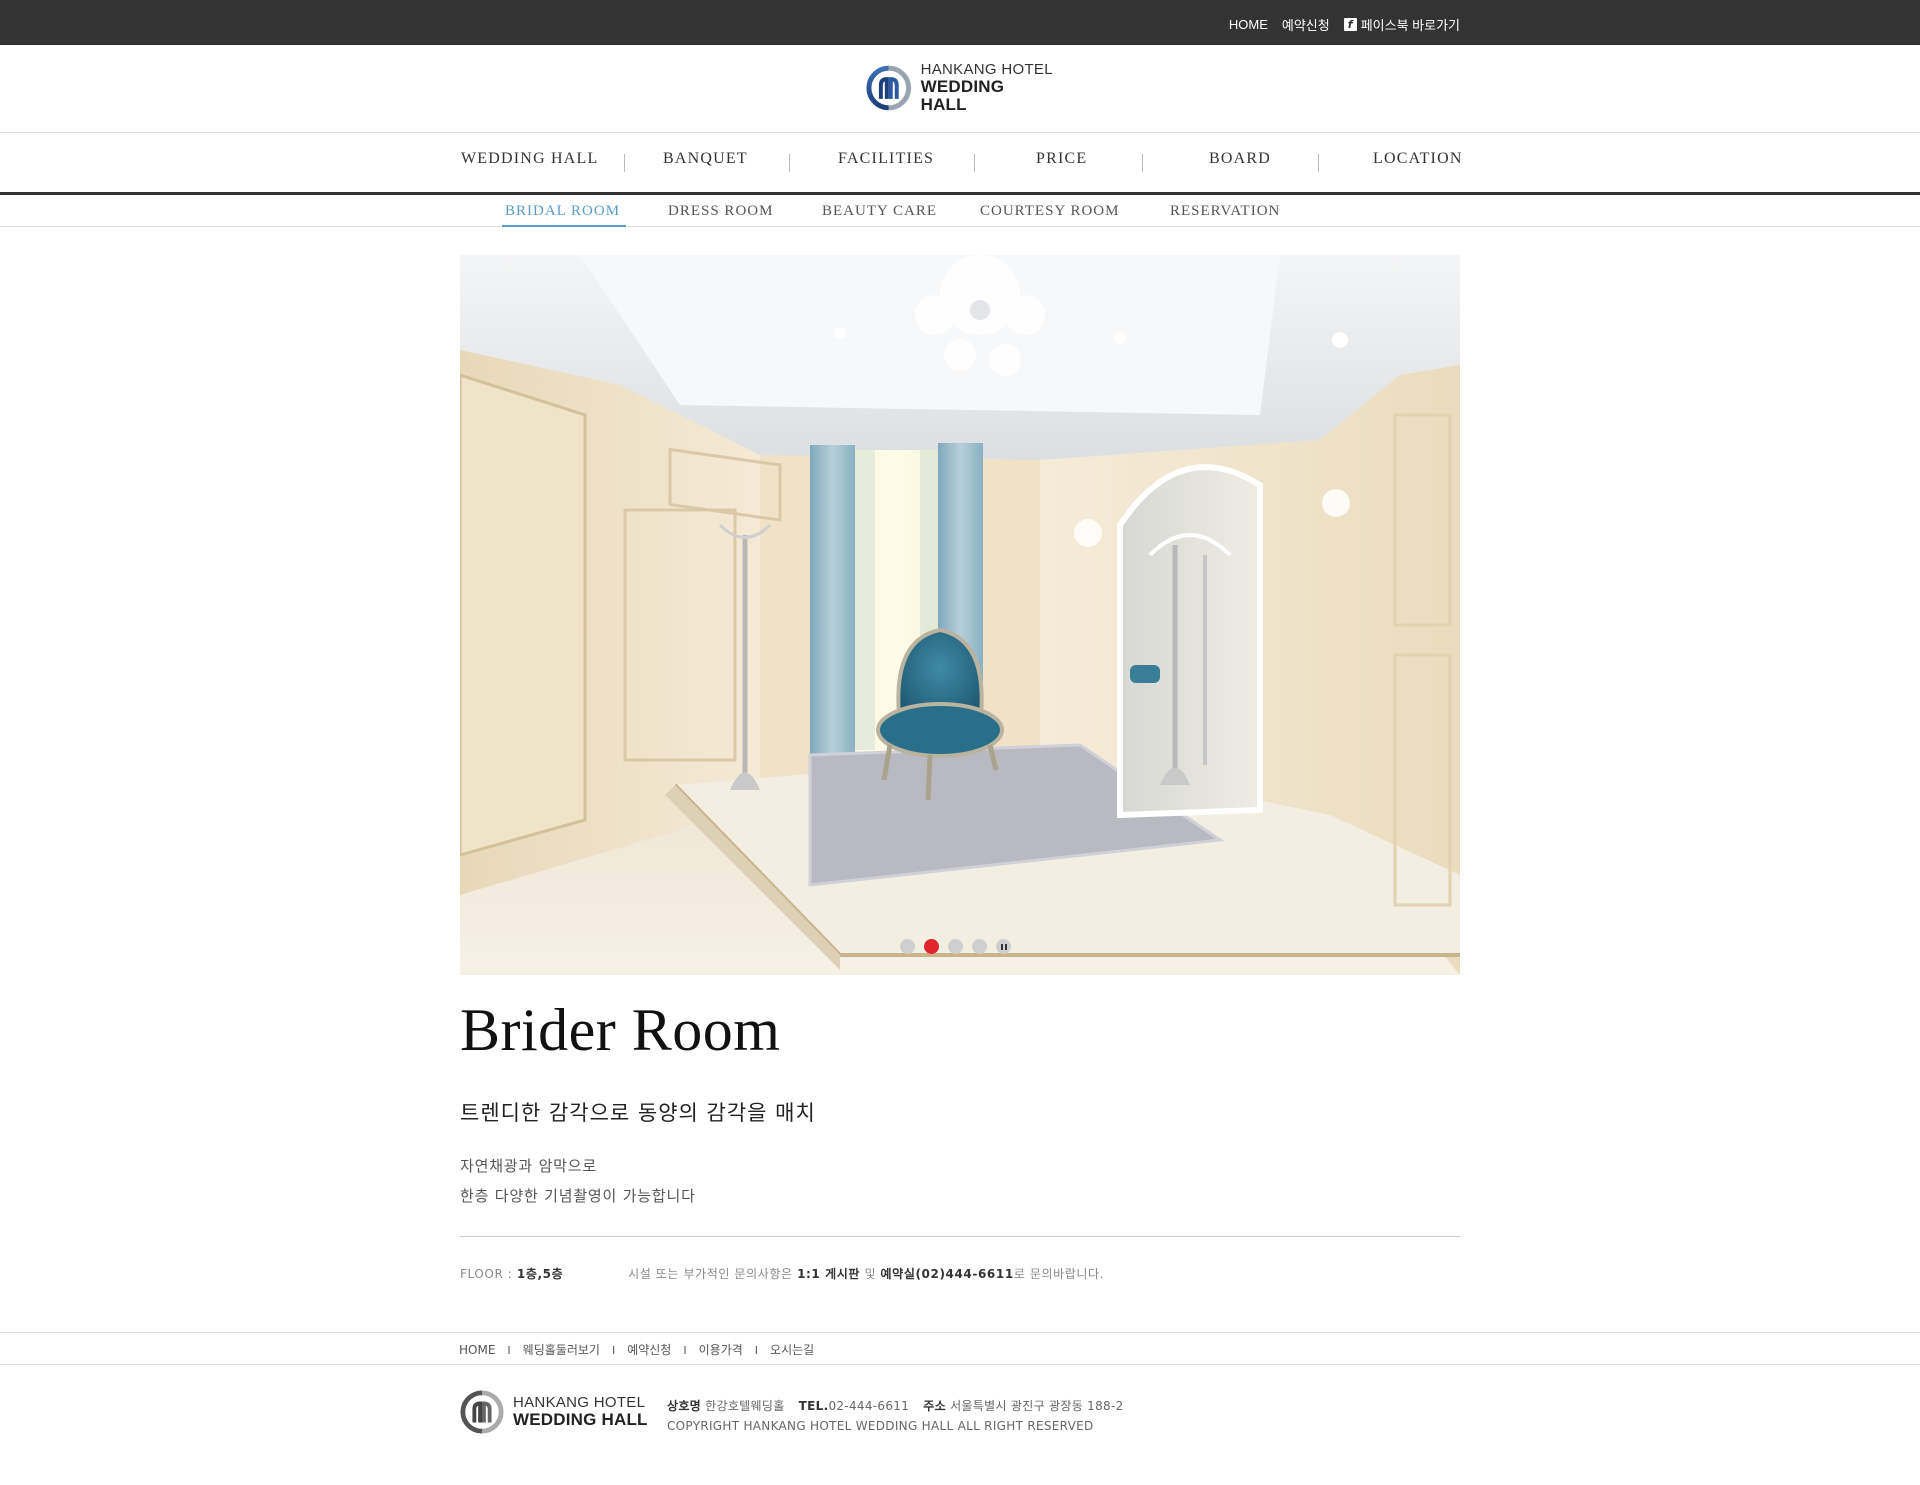 The height and width of the screenshot is (1485, 1920). Describe the element at coordinates (705, 159) in the screenshot. I see `nav-banquet: BANQUET` at that location.